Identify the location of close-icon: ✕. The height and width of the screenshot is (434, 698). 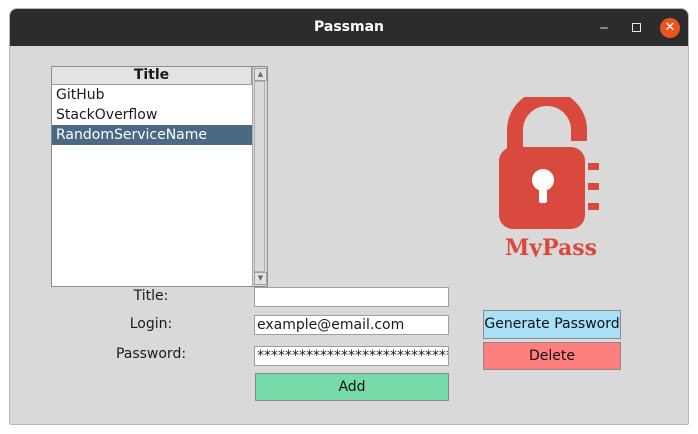
(670, 28).